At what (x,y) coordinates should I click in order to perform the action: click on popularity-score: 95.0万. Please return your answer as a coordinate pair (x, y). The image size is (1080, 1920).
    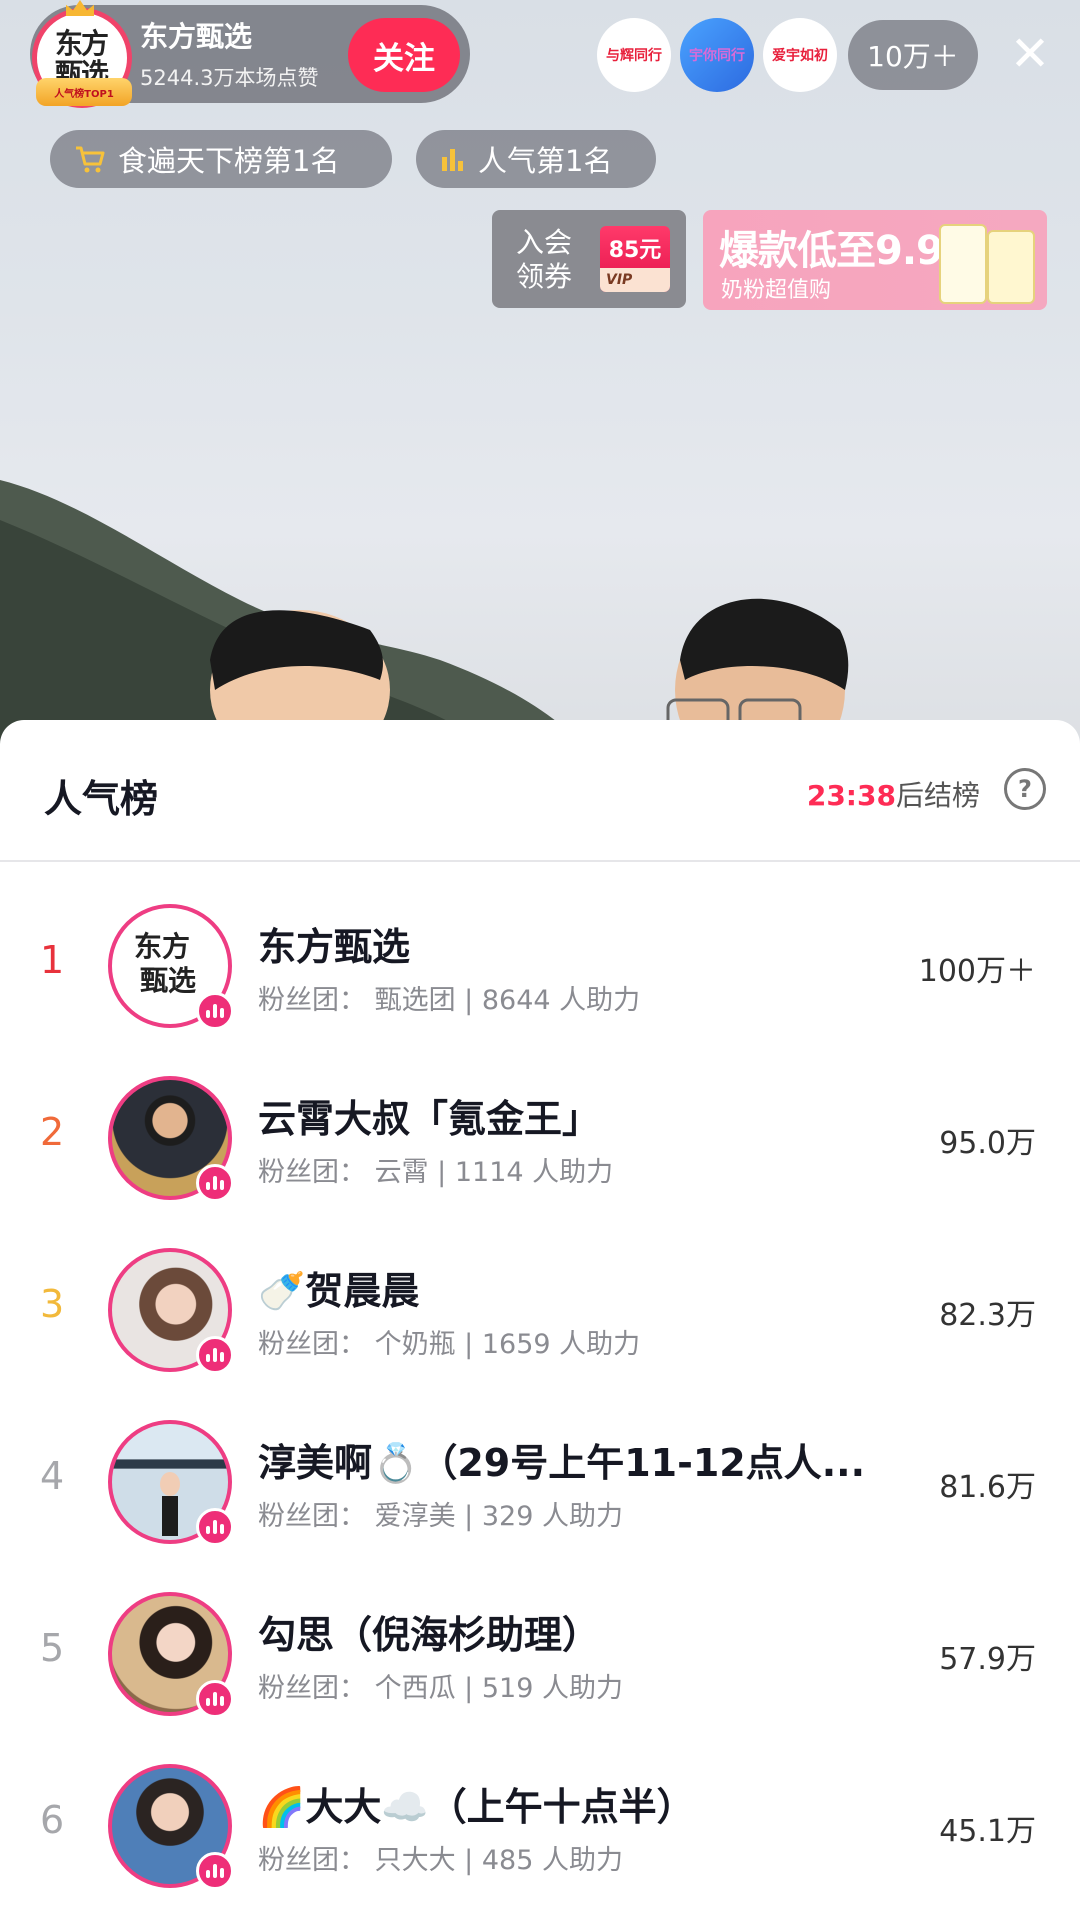
    Looking at the image, I should click on (987, 1143).